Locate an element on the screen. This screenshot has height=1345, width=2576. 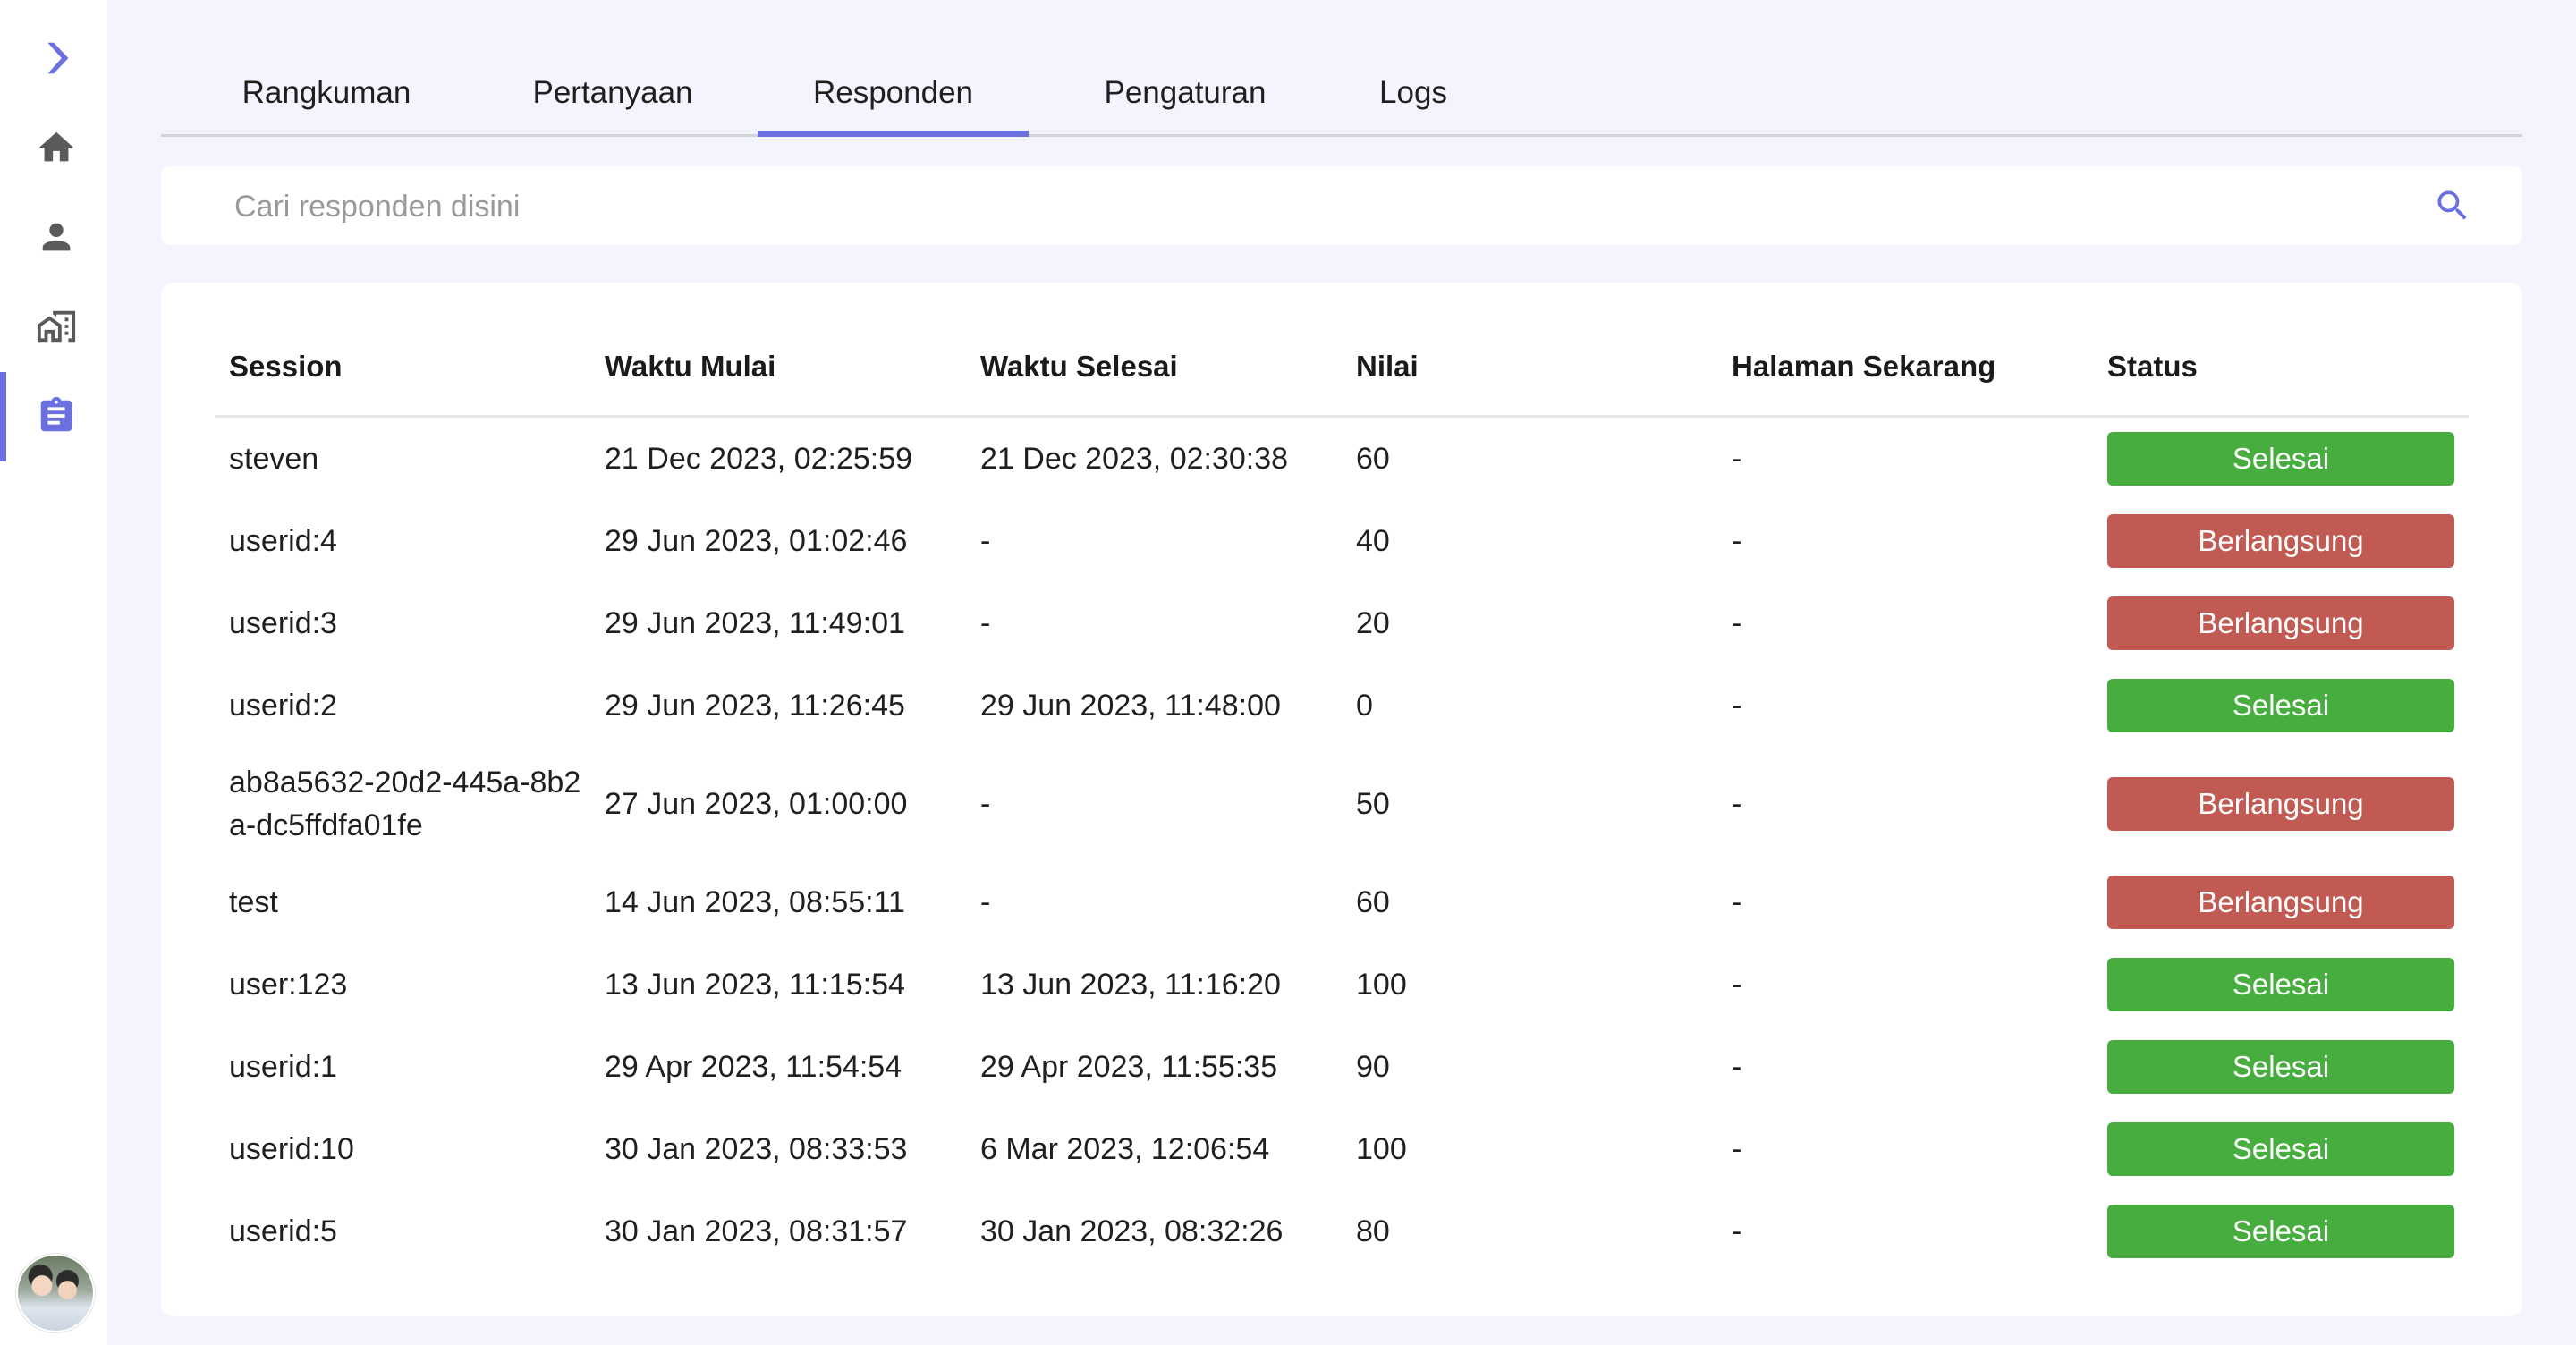
chevron-right-icon is located at coordinates (56, 58).